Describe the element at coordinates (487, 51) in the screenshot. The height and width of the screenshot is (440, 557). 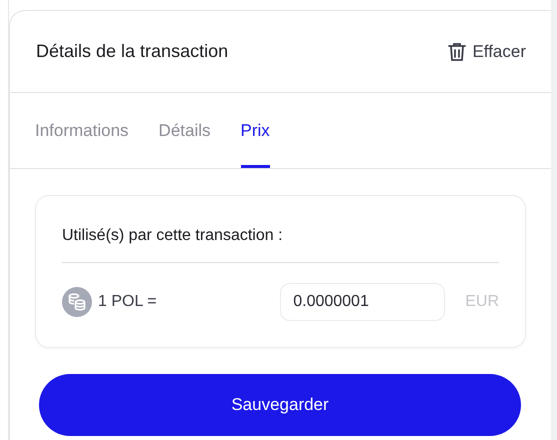
I see `clear-button: Effacer` at that location.